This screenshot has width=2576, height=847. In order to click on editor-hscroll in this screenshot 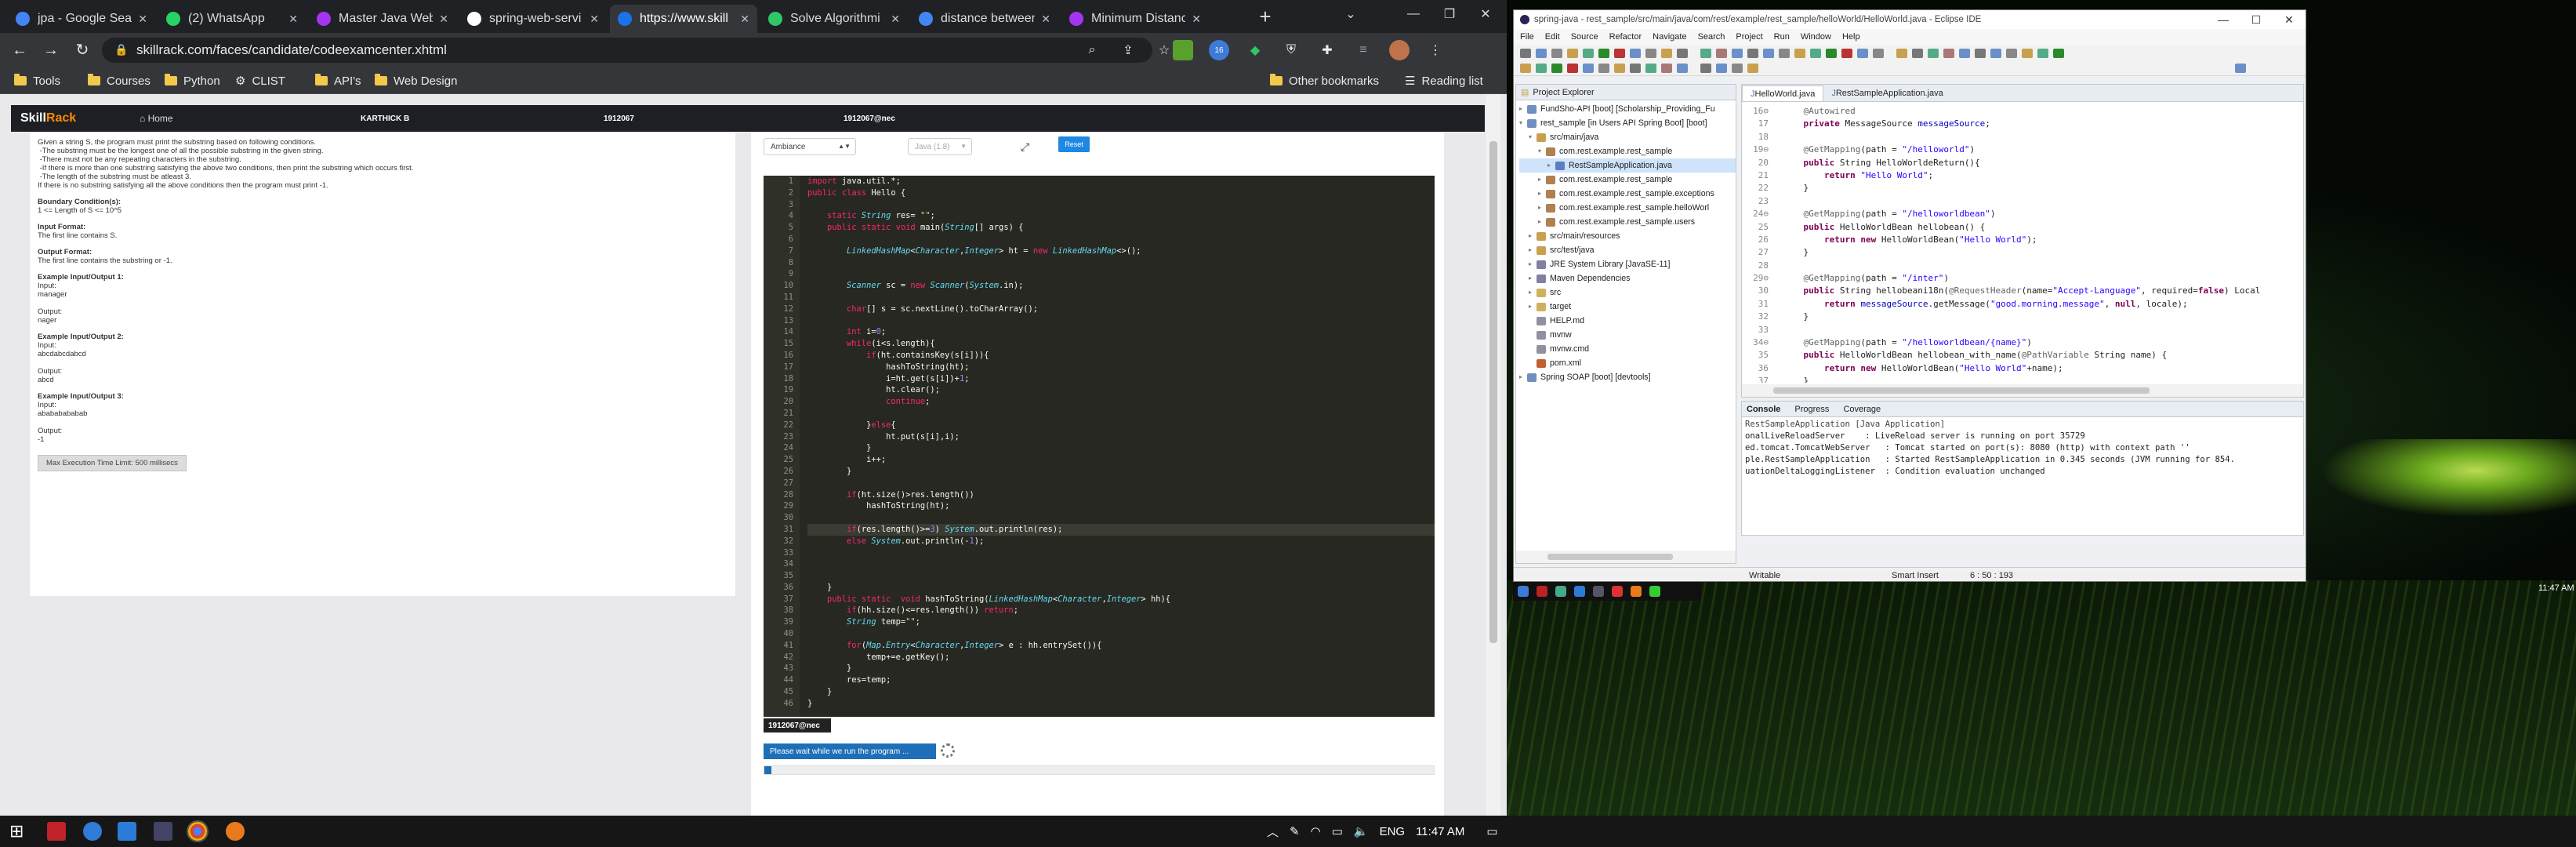, I will do `click(2023, 390)`.